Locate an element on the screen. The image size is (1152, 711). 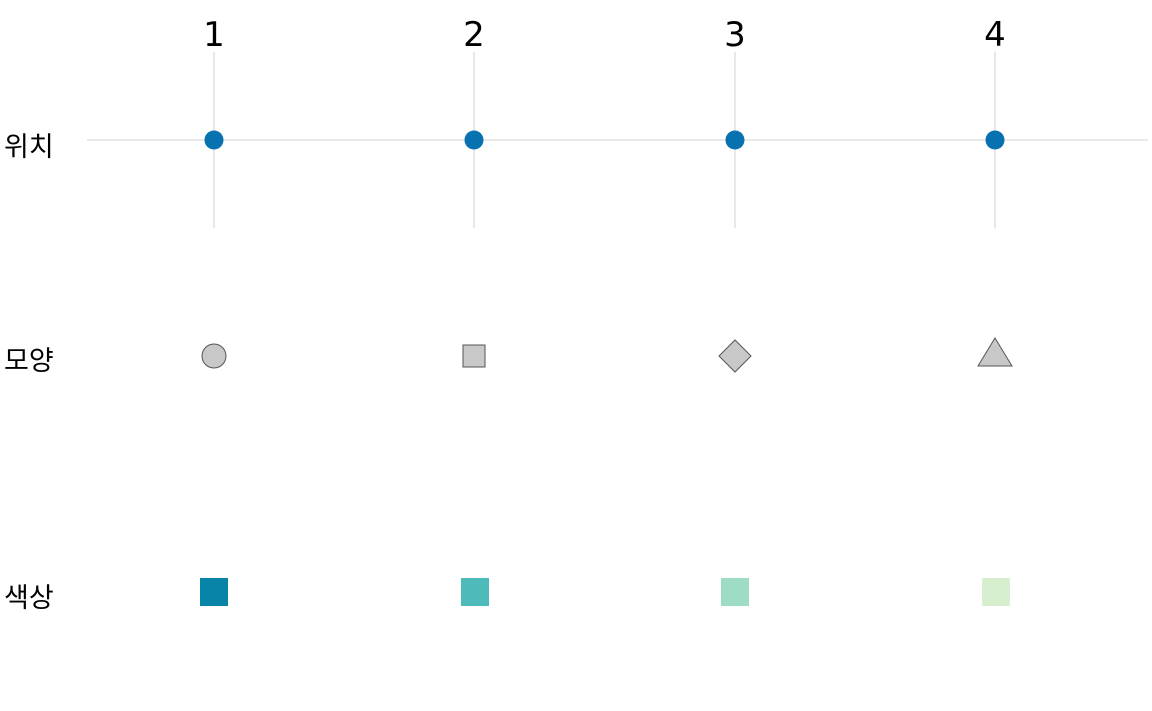
shape-triangle is located at coordinates (995, 352).